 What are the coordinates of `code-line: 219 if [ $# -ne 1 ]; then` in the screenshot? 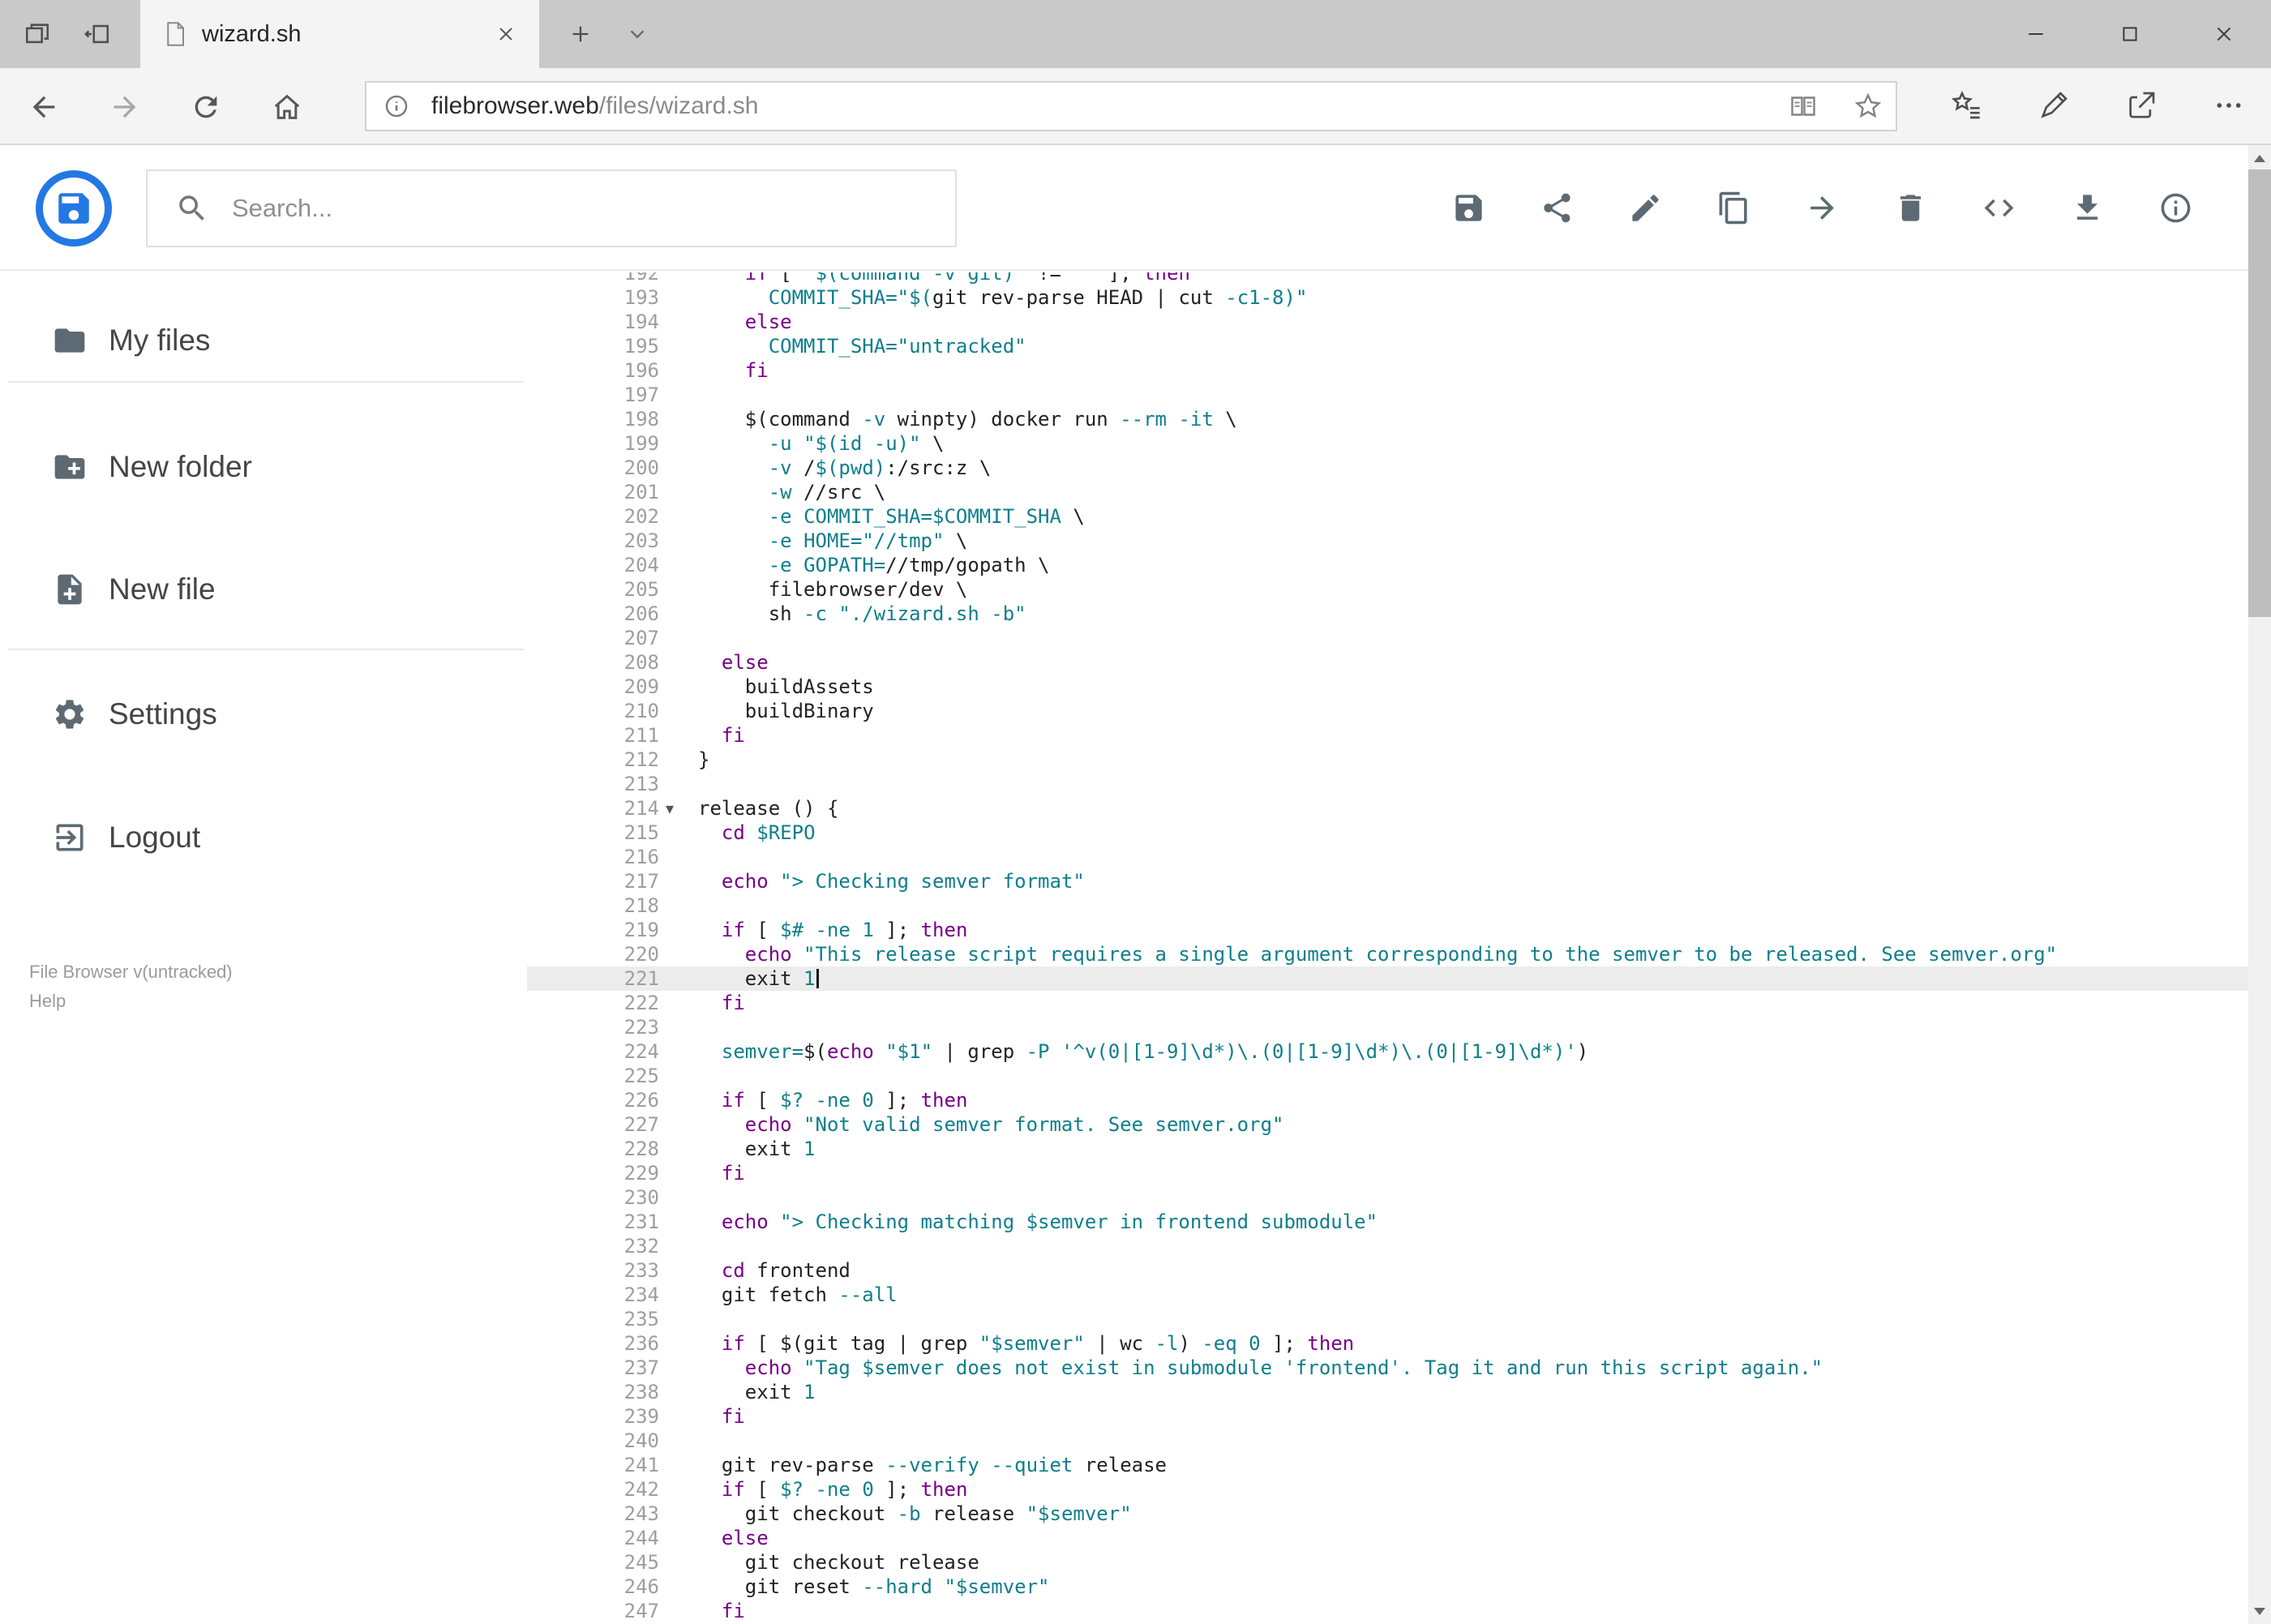 It's located at (1387, 930).